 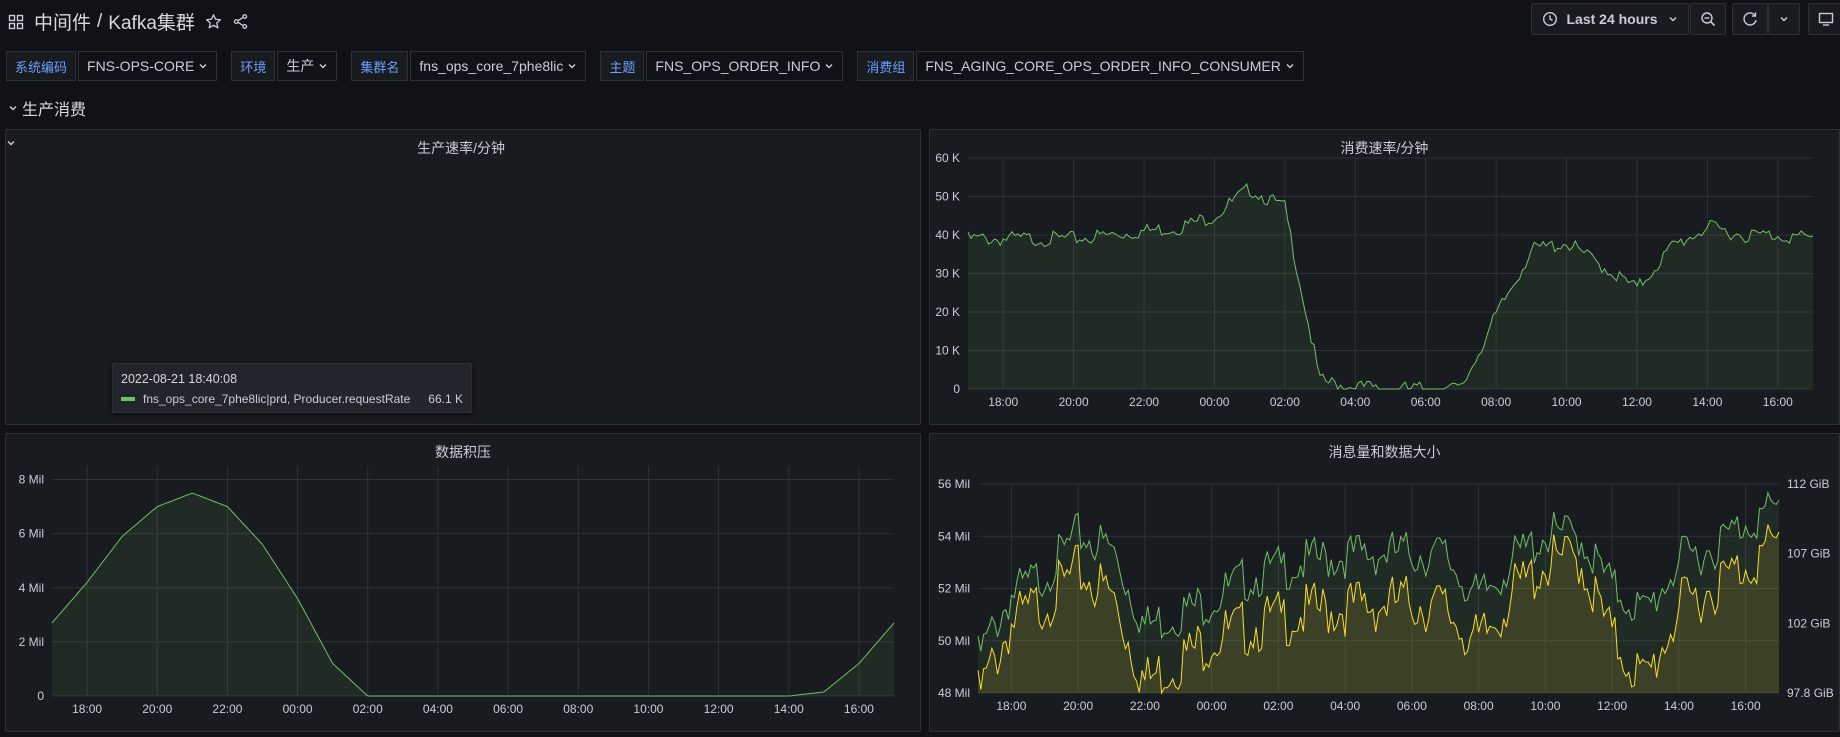 What do you see at coordinates (920, 20) in the screenshot?
I see `top-bar: 中间件 / Kafka集群 Last 24 hours` at bounding box center [920, 20].